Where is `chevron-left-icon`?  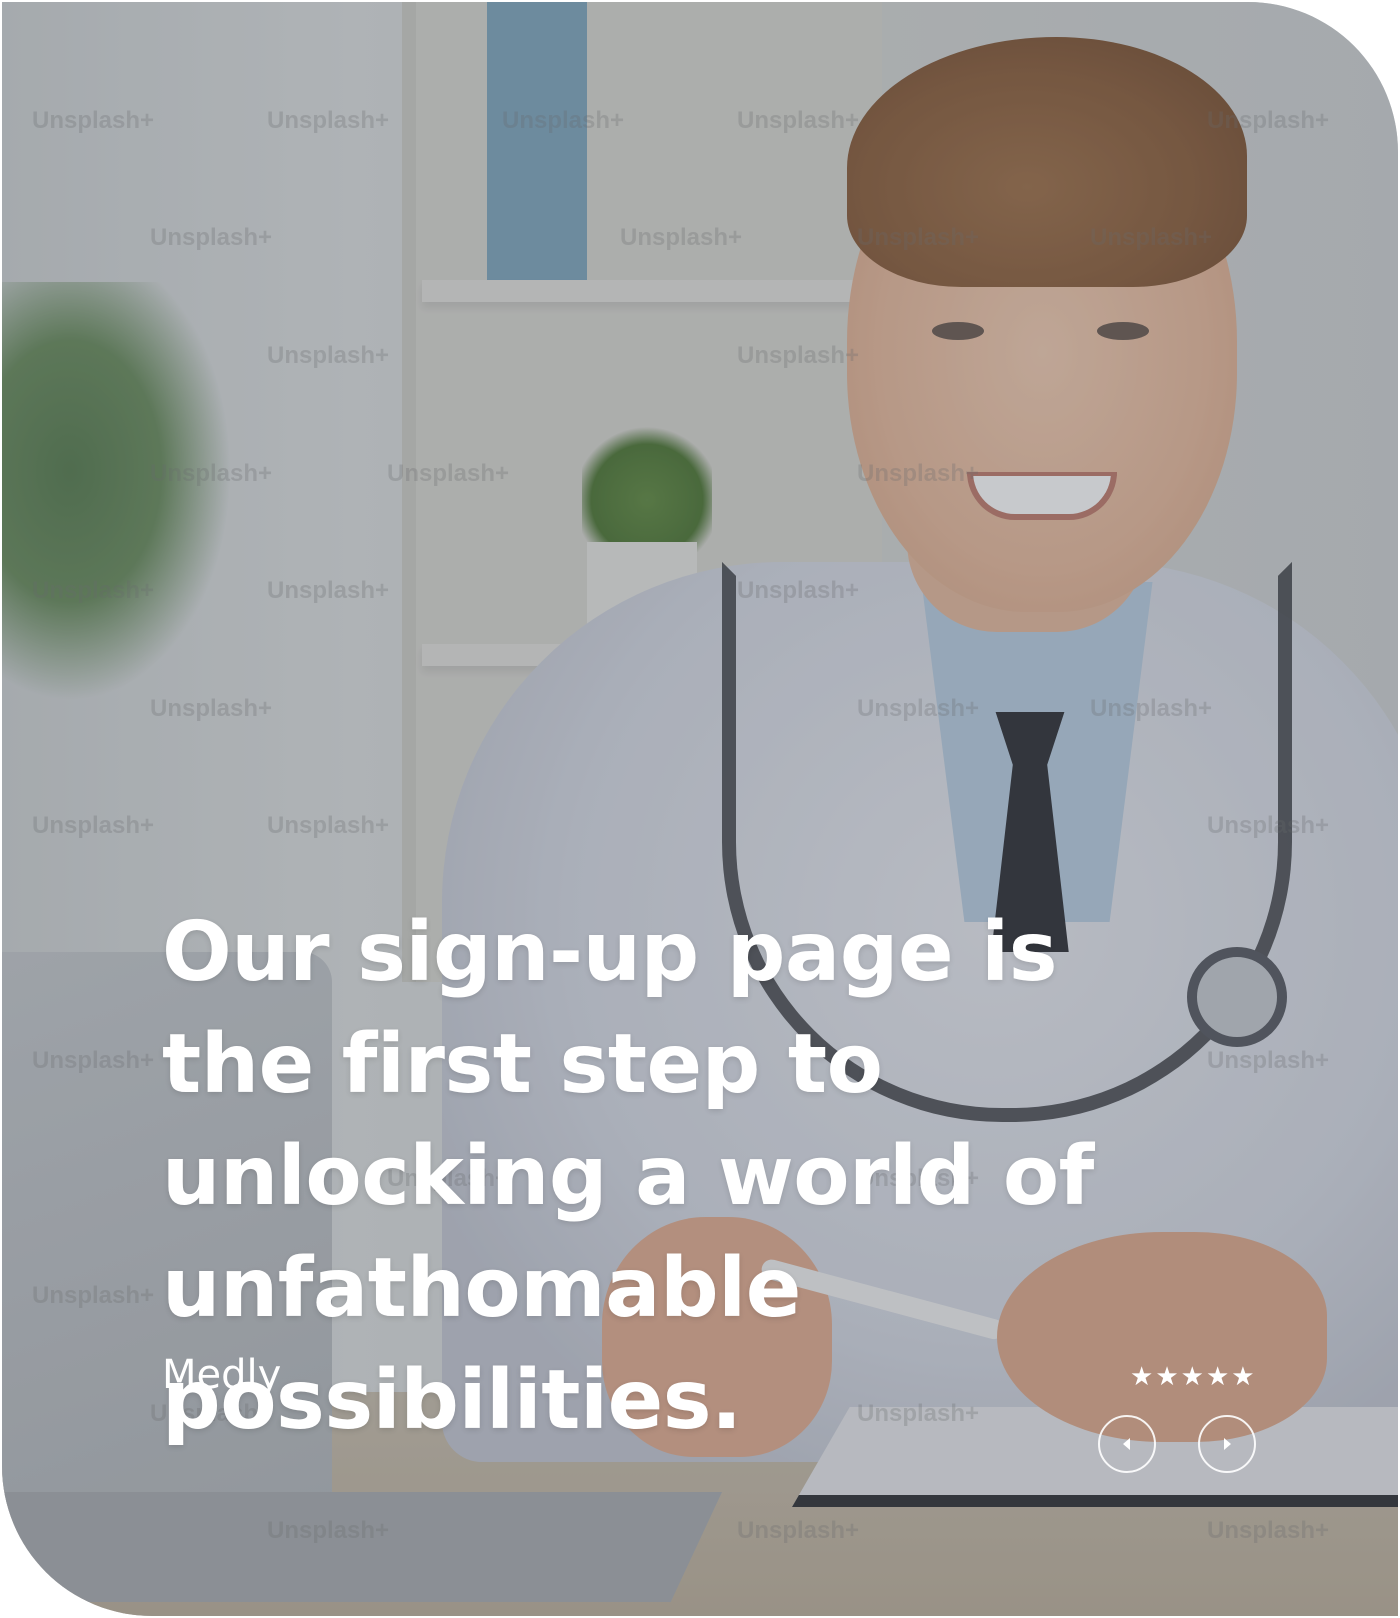 chevron-left-icon is located at coordinates (1126, 1444).